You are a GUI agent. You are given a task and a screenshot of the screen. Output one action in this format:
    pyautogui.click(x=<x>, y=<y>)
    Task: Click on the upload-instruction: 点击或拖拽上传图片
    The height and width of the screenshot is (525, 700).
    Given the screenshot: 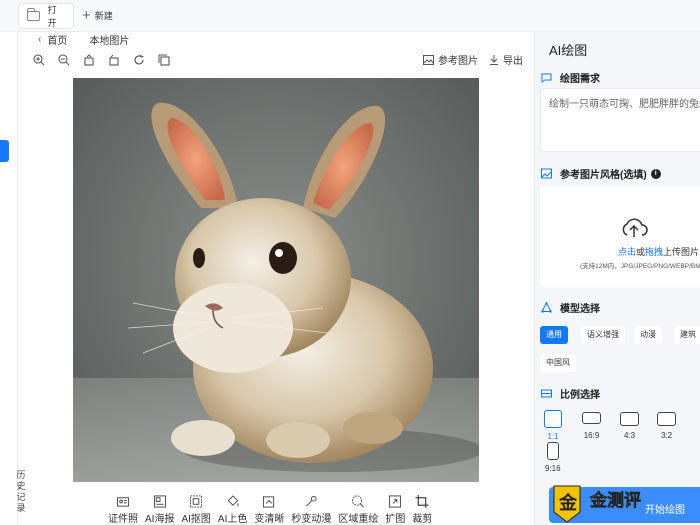 What is the action you would take?
    pyautogui.click(x=658, y=251)
    